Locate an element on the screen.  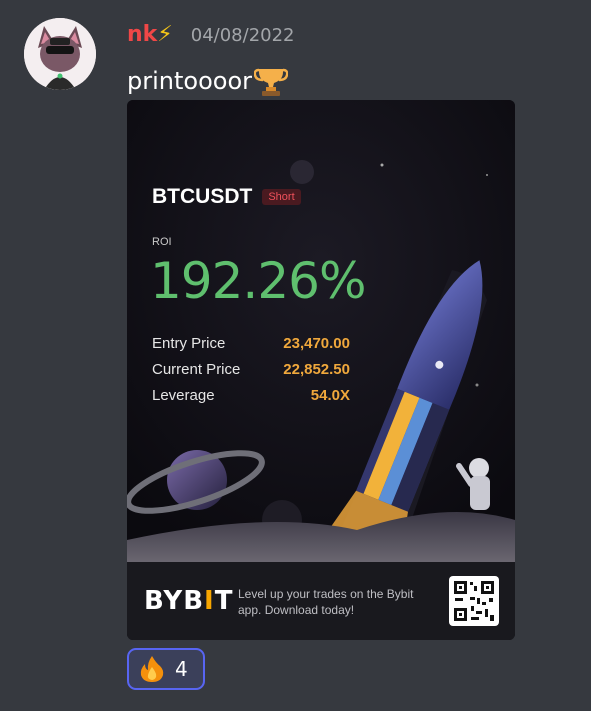
stat-label: Leverage is located at coordinates (183, 395).